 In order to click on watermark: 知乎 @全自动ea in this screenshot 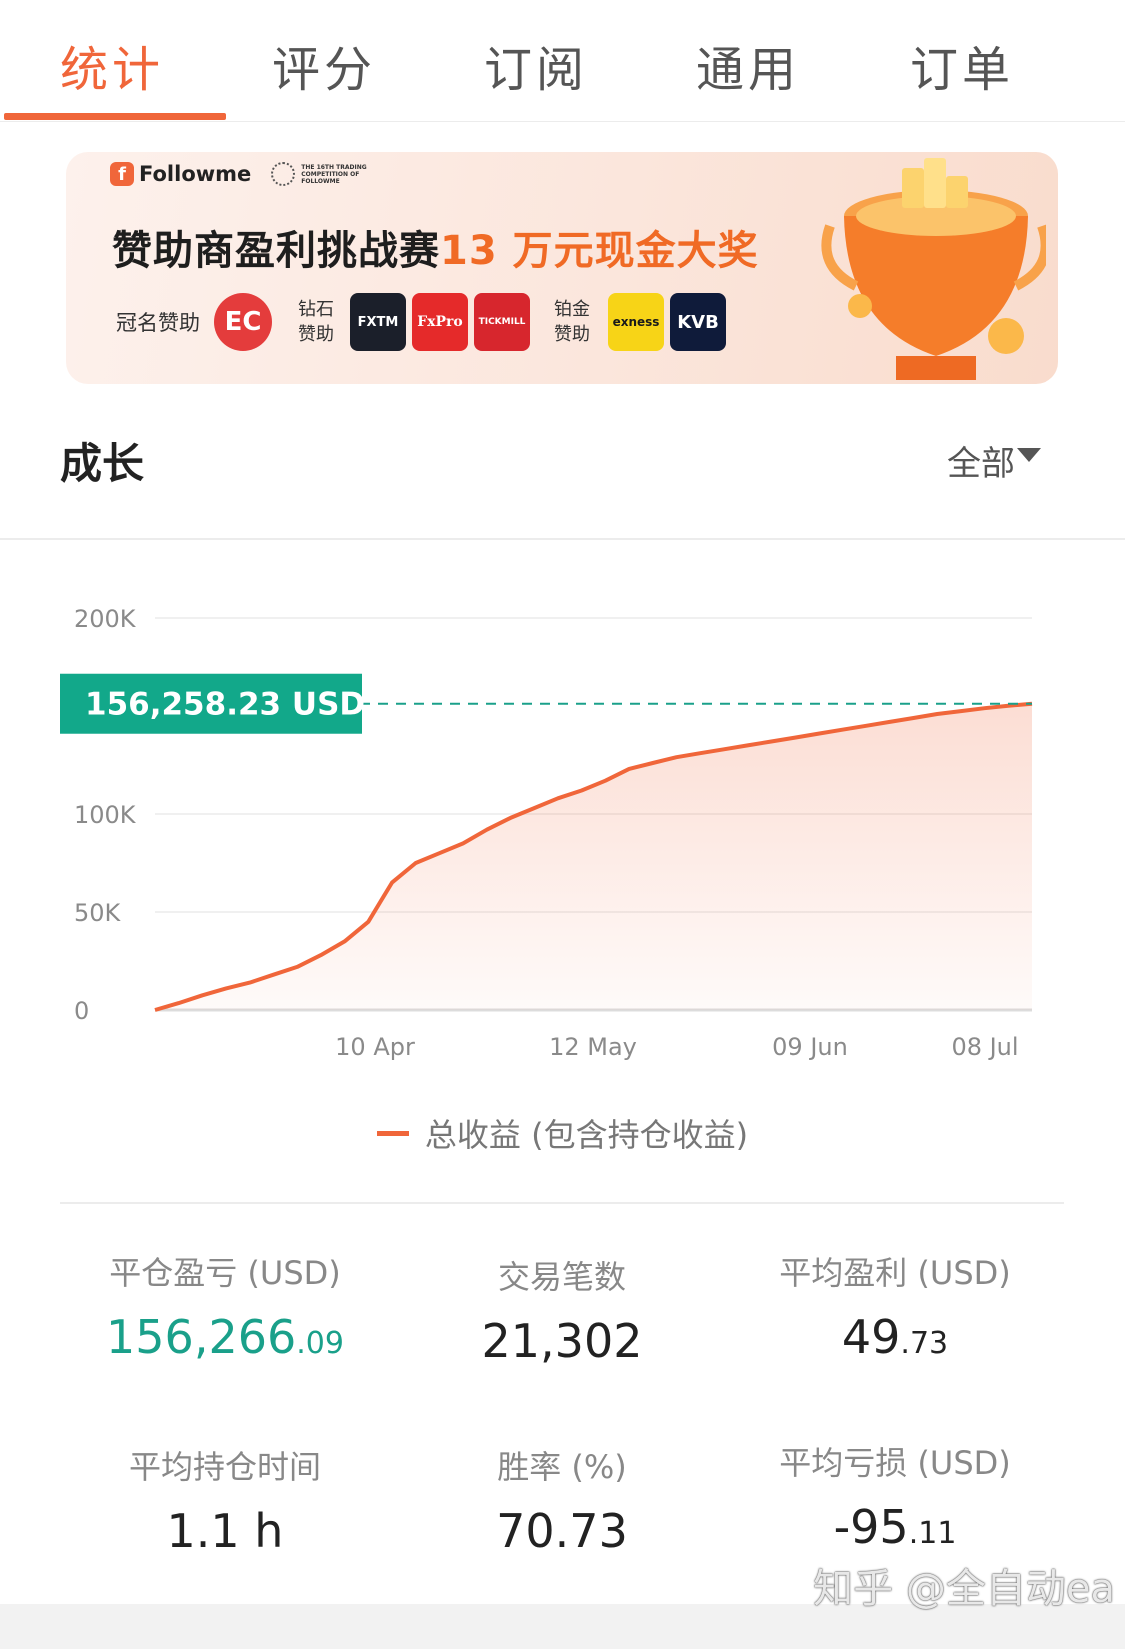, I will do `click(964, 1589)`.